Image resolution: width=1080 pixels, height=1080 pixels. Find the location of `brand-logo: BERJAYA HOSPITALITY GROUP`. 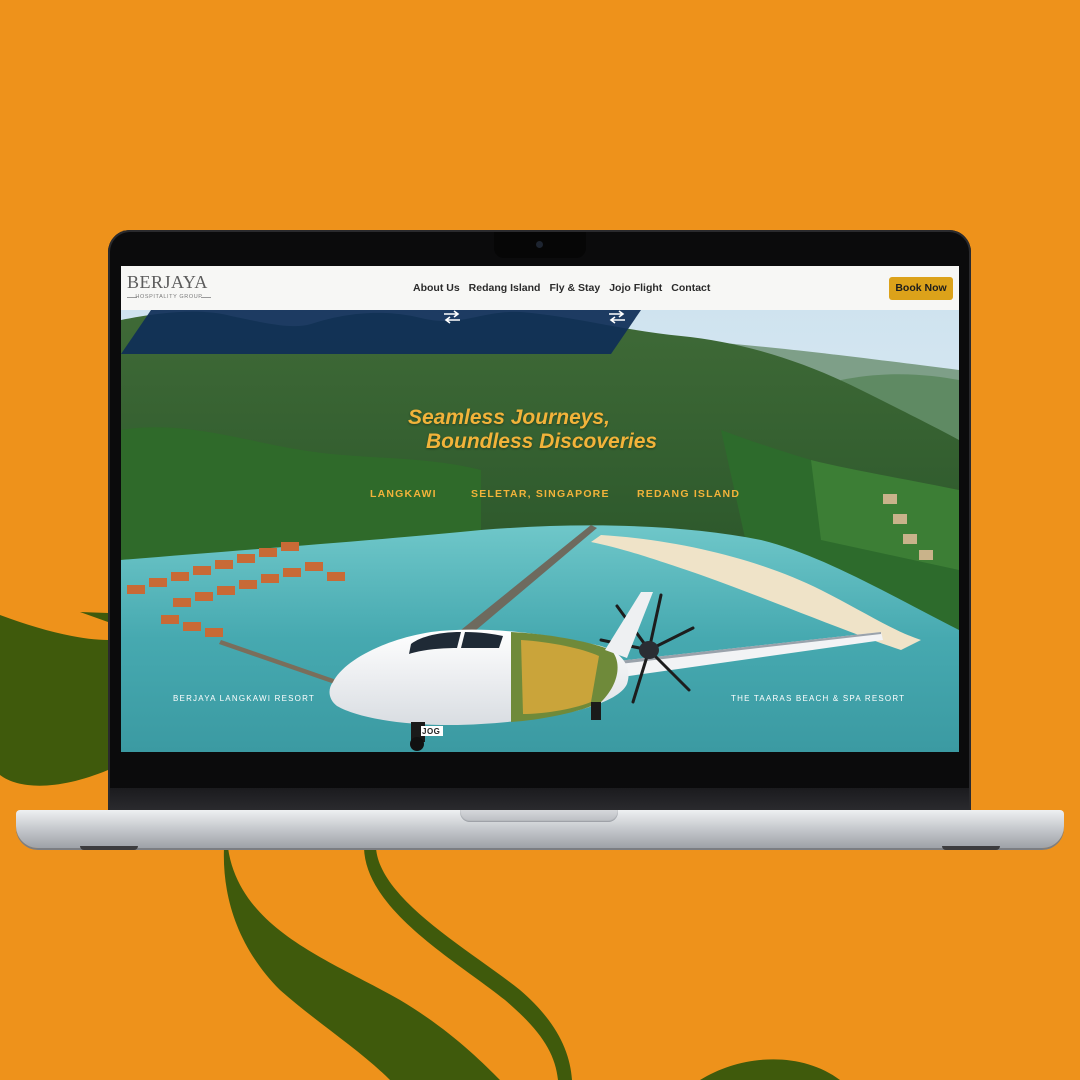

brand-logo: BERJAYA HOSPITALITY GROUP is located at coordinates (169, 288).